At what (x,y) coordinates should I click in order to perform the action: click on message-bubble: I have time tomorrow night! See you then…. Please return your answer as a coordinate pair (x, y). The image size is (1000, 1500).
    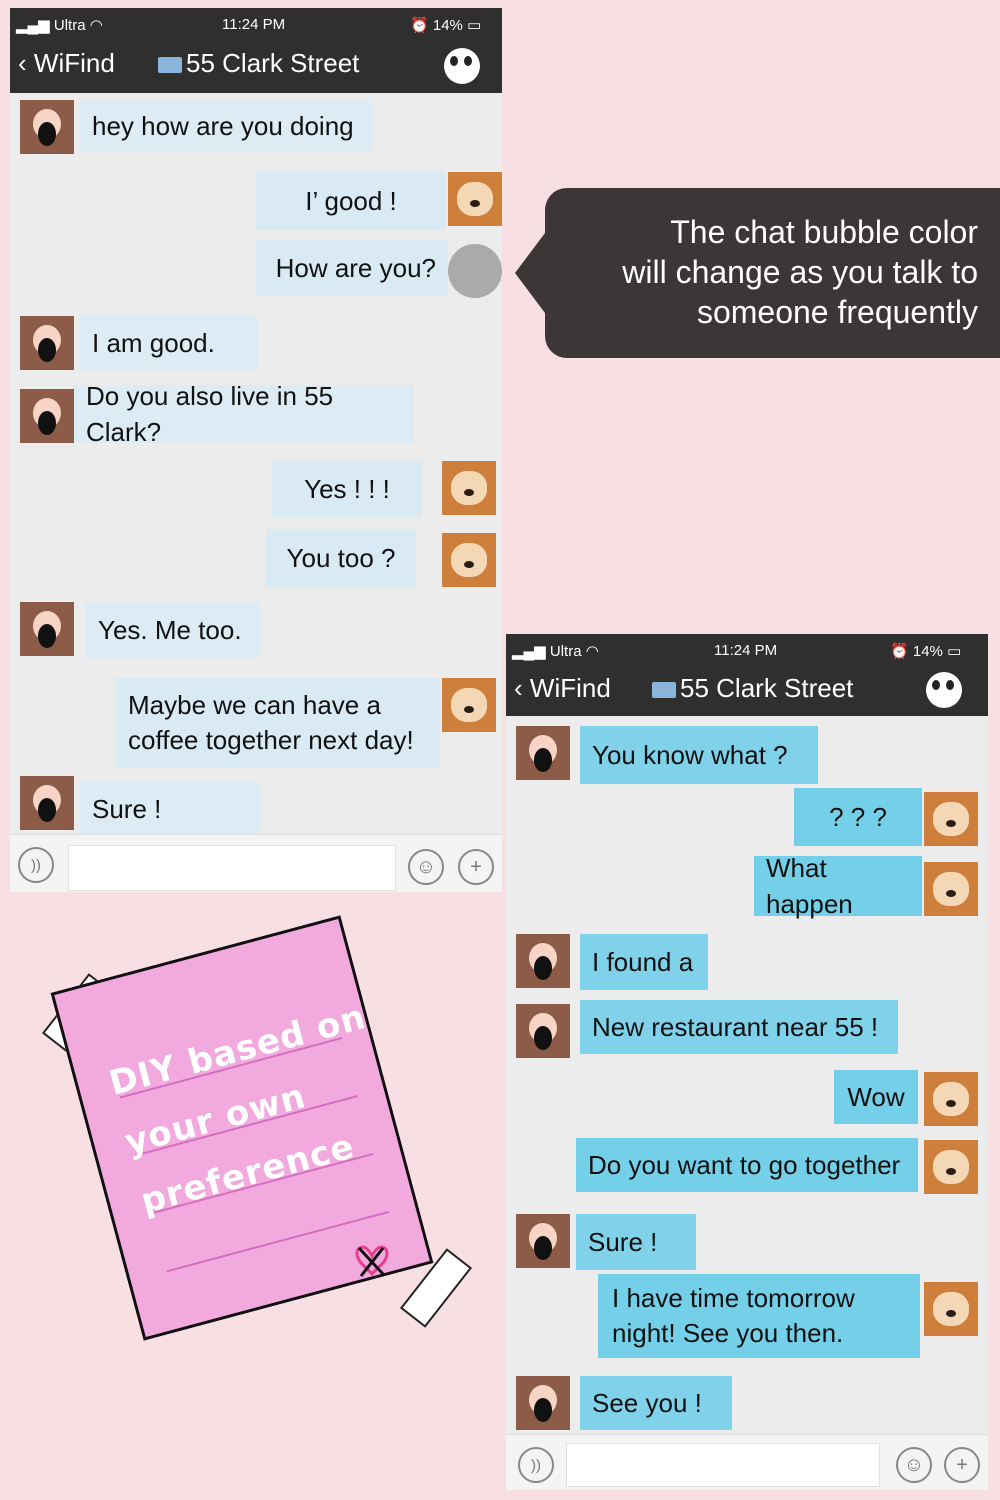
    Looking at the image, I should click on (759, 1316).